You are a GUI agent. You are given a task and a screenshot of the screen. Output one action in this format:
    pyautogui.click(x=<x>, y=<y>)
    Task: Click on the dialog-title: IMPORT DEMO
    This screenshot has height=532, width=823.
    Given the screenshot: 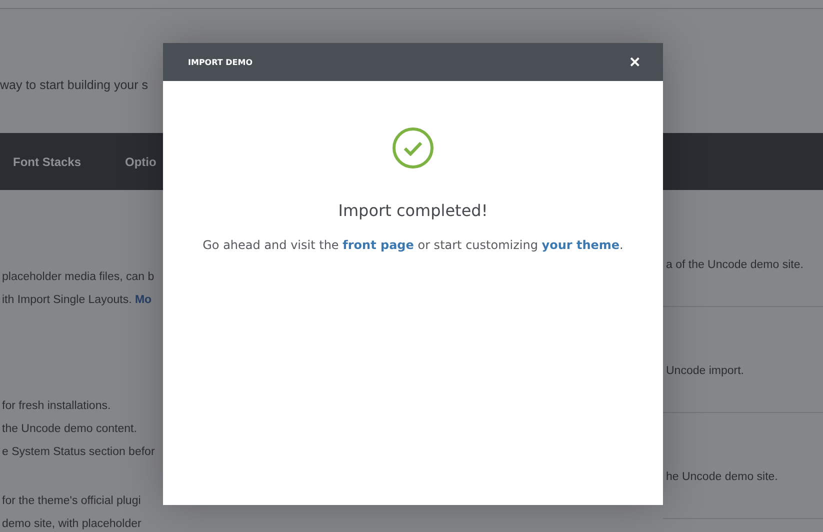 What is the action you would take?
    pyautogui.click(x=220, y=62)
    